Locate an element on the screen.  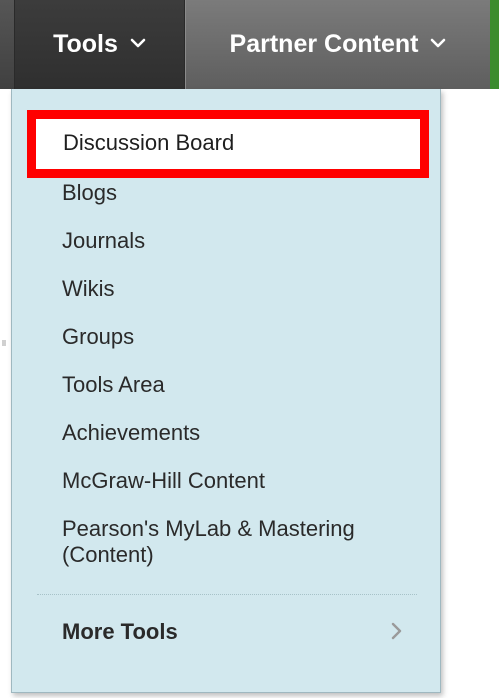
menu-item-mcgraw-hill-content: McGraw-Hill Content is located at coordinates (163, 481).